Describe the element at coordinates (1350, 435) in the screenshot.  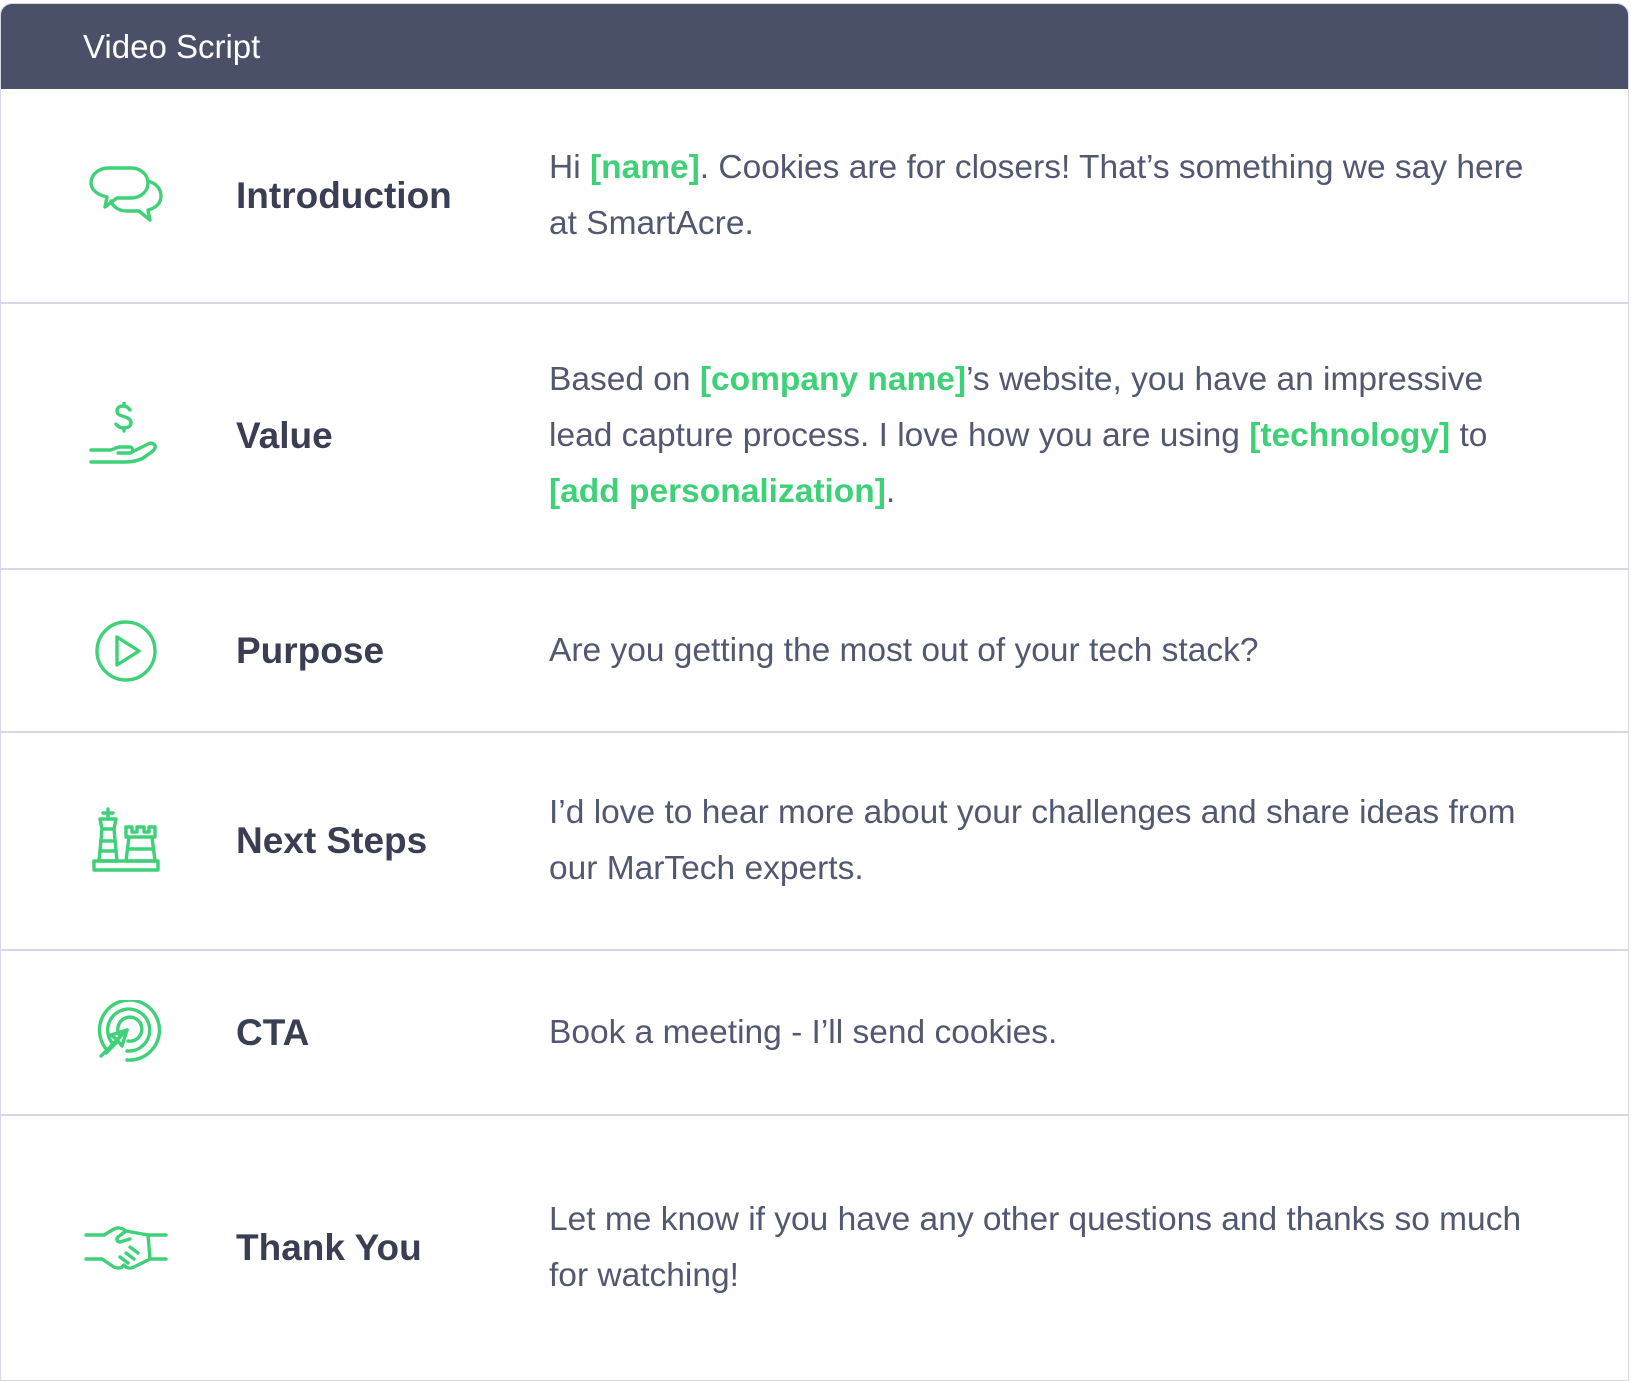
I see `placeholder-token: [technology]` at that location.